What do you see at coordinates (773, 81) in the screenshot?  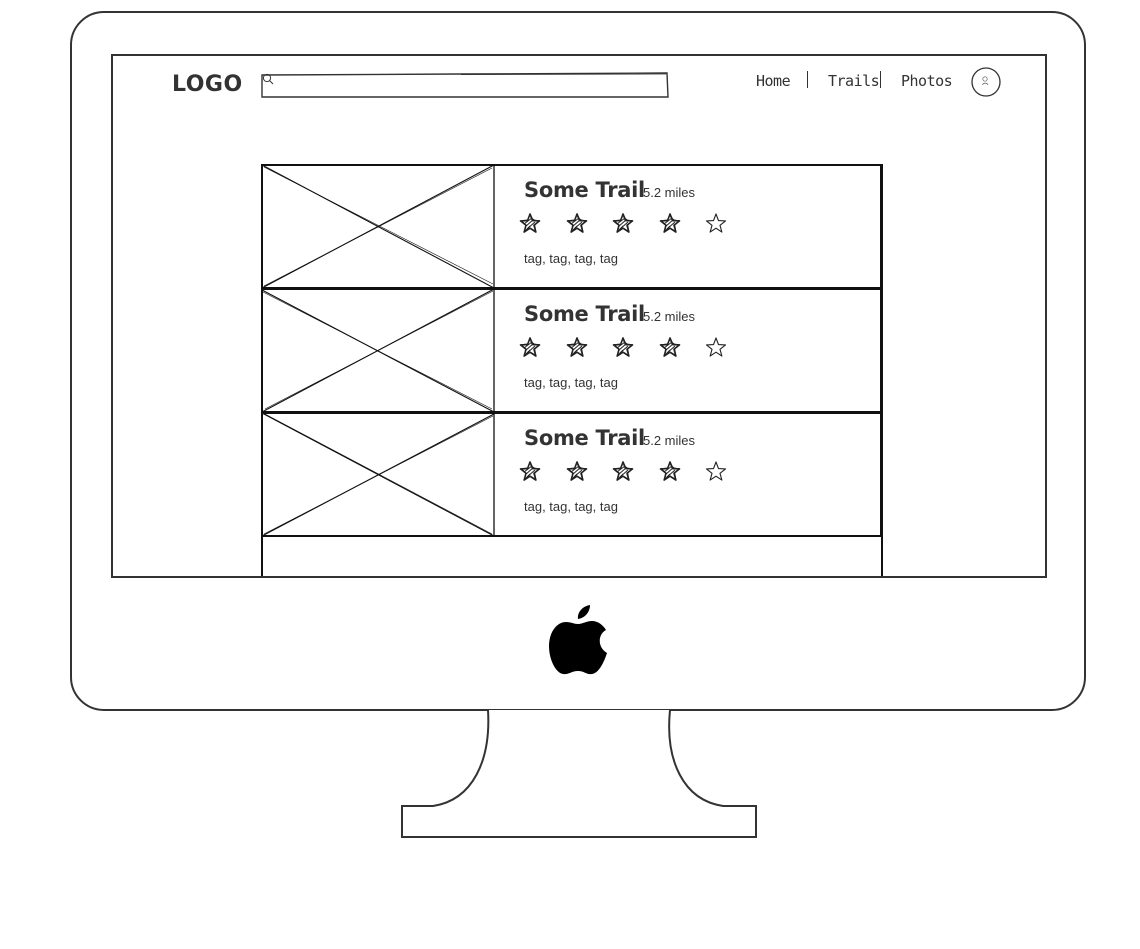 I see `nav-link-home: Home` at bounding box center [773, 81].